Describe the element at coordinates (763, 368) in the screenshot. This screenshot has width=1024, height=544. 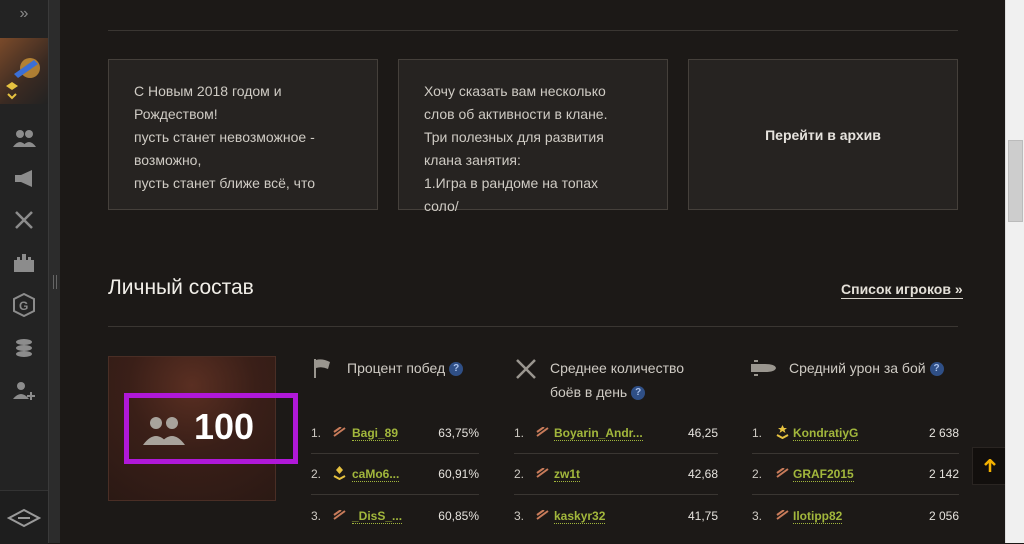
I see `shell-icon` at that location.